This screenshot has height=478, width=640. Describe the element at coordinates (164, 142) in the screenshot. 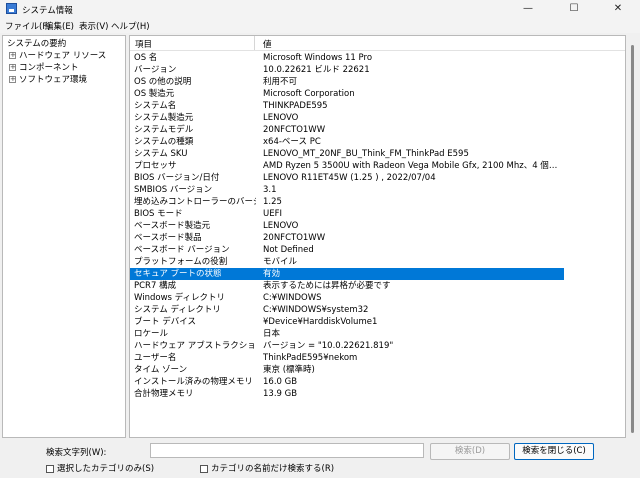

I see `row-item-name: システムの種類` at that location.